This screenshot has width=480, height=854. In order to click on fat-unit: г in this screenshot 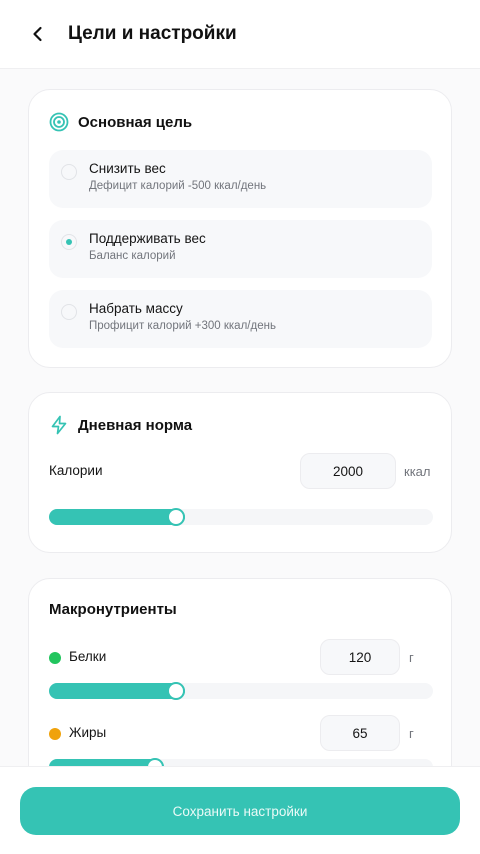, I will do `click(411, 733)`.